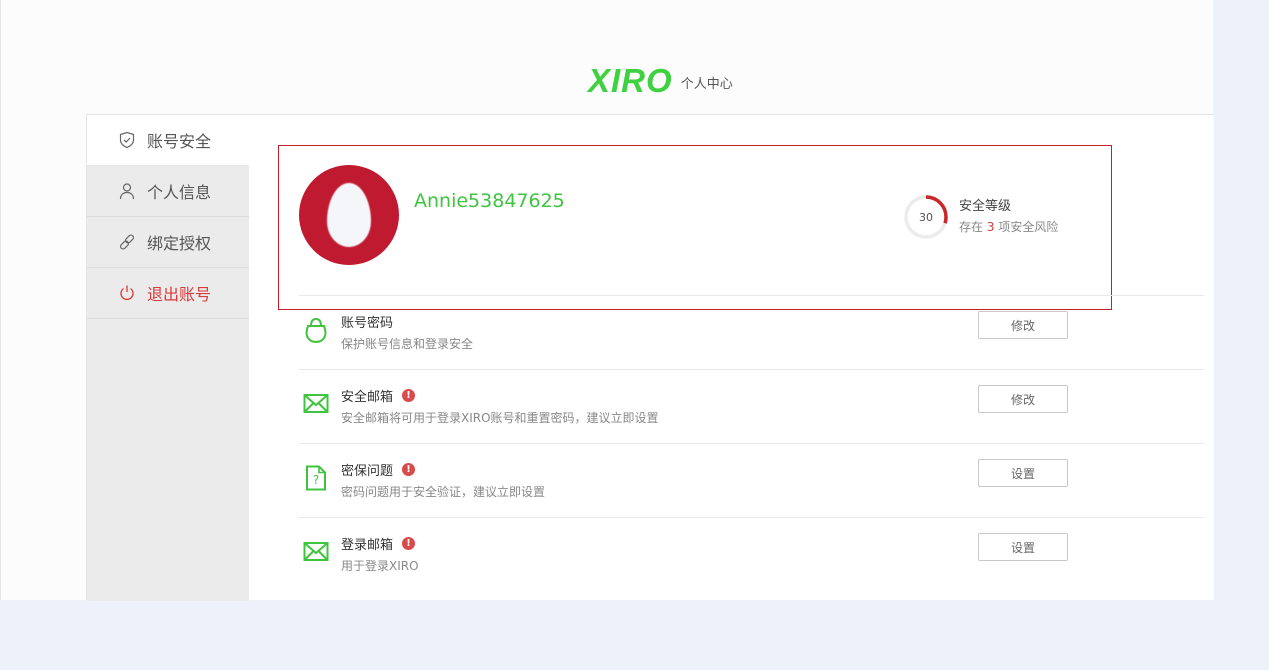  I want to click on risk-prefix: 存在, so click(971, 227).